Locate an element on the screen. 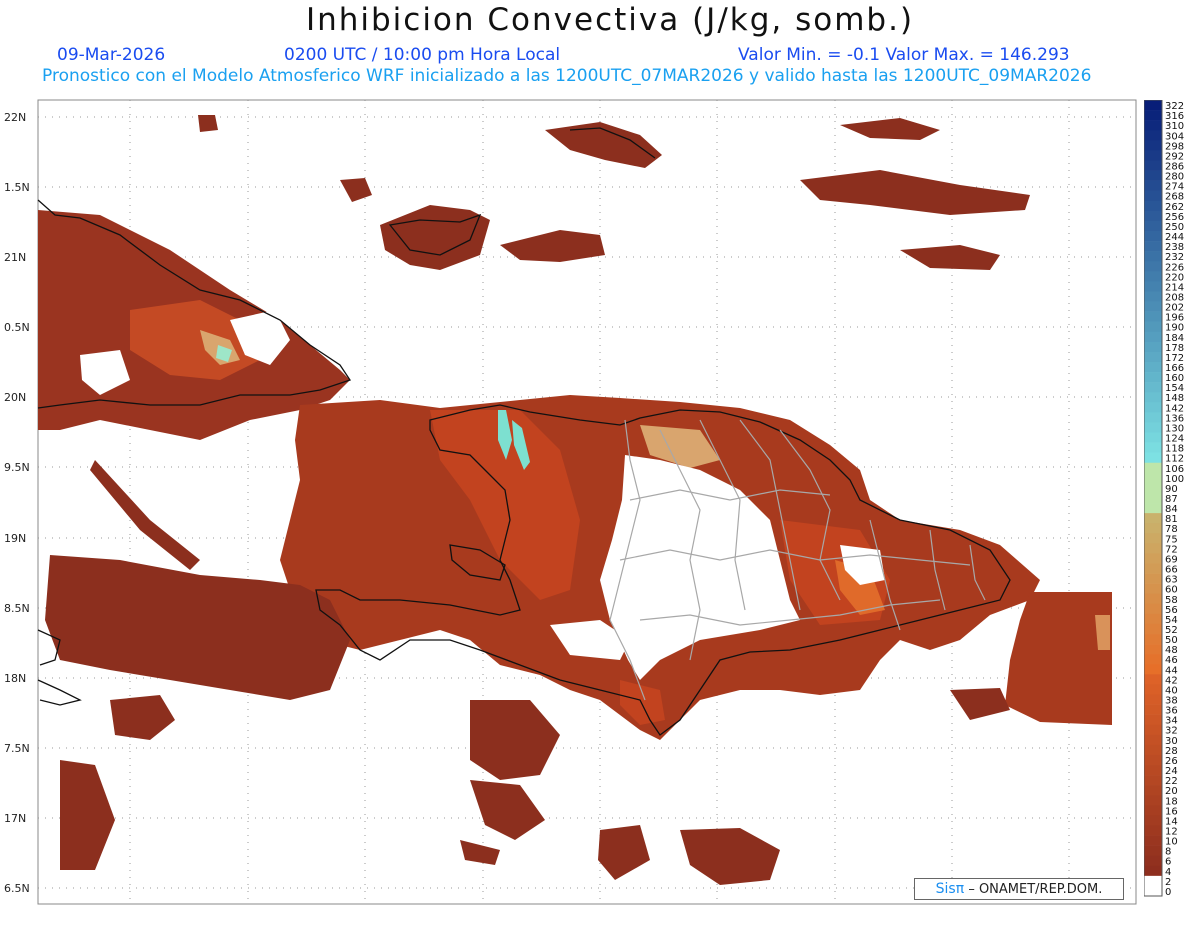 The width and height of the screenshot is (1200, 927). lon-label: 73W is located at coordinates (483, 909).